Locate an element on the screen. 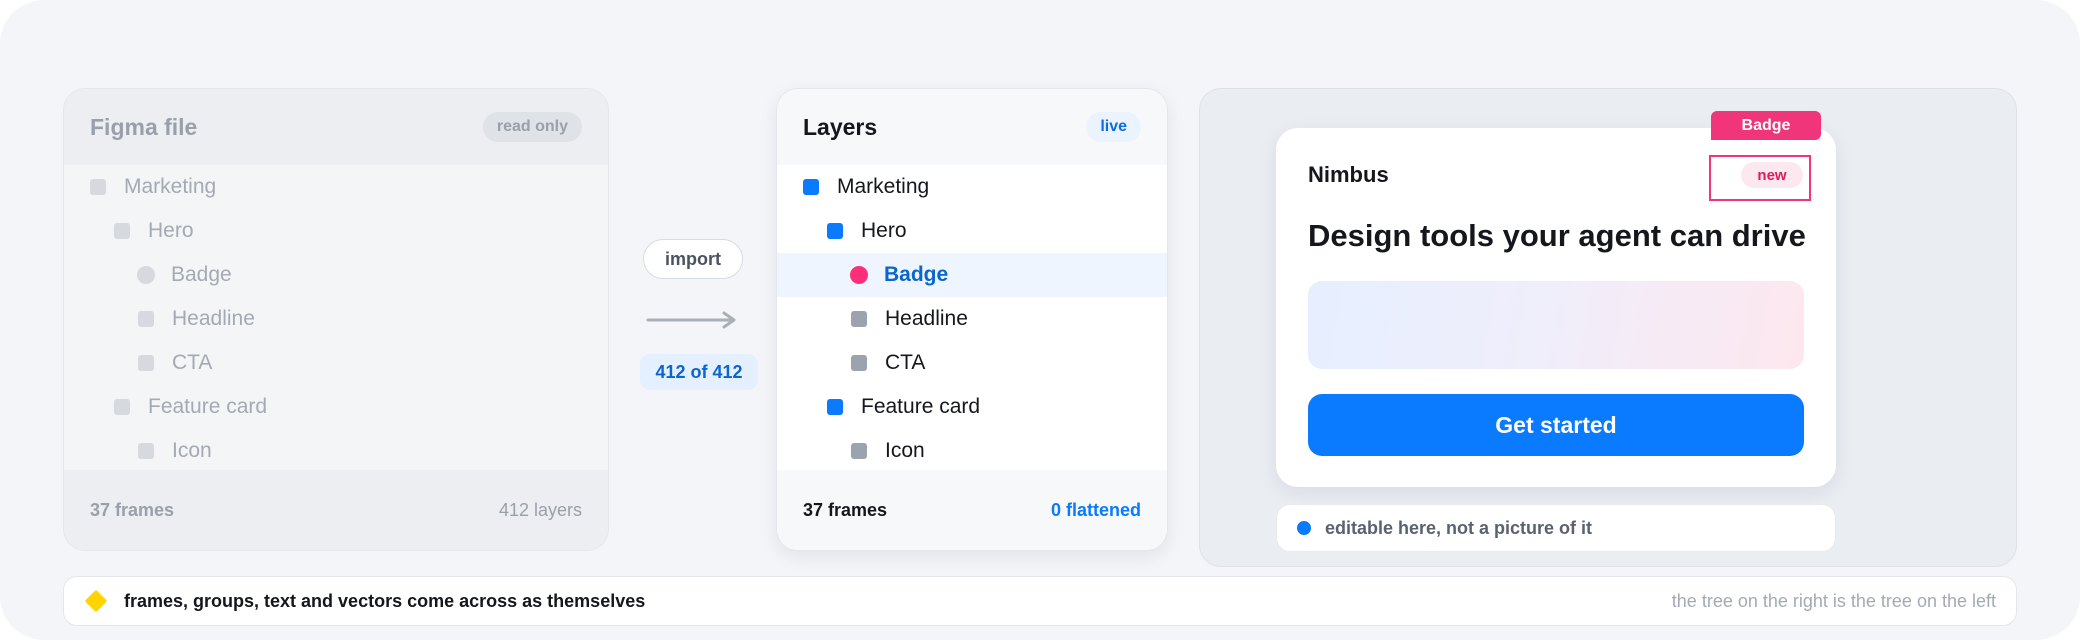 The width and height of the screenshot is (2080, 640). panel-header: Figma file read only is located at coordinates (336, 127).